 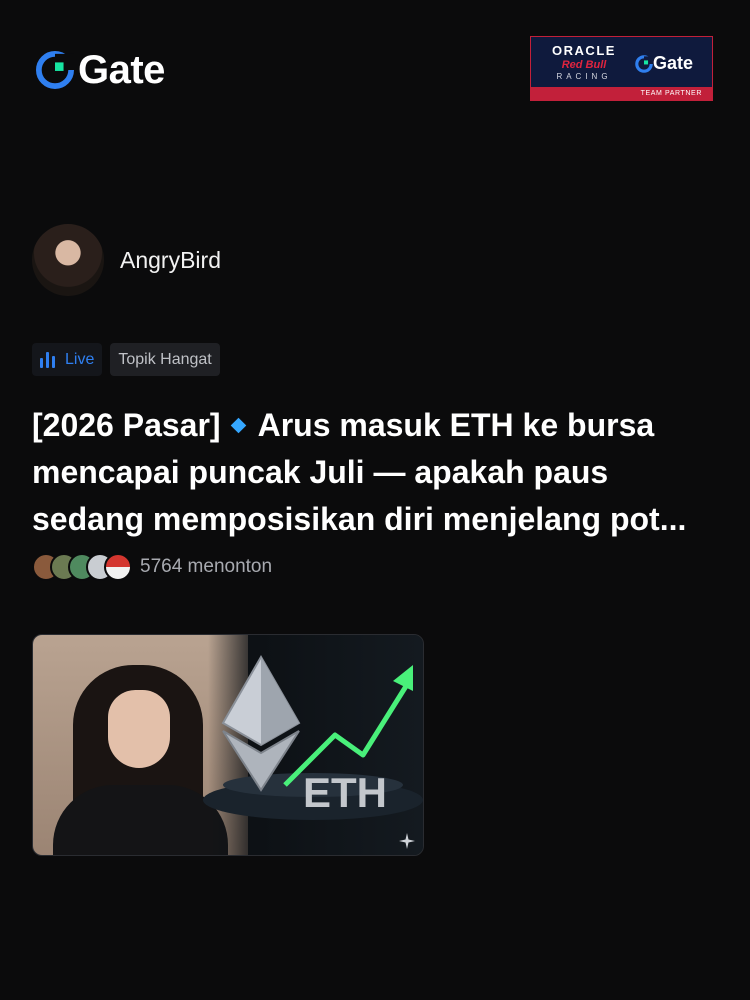 I want to click on viewers-row: 5764 menonton, so click(x=152, y=567).